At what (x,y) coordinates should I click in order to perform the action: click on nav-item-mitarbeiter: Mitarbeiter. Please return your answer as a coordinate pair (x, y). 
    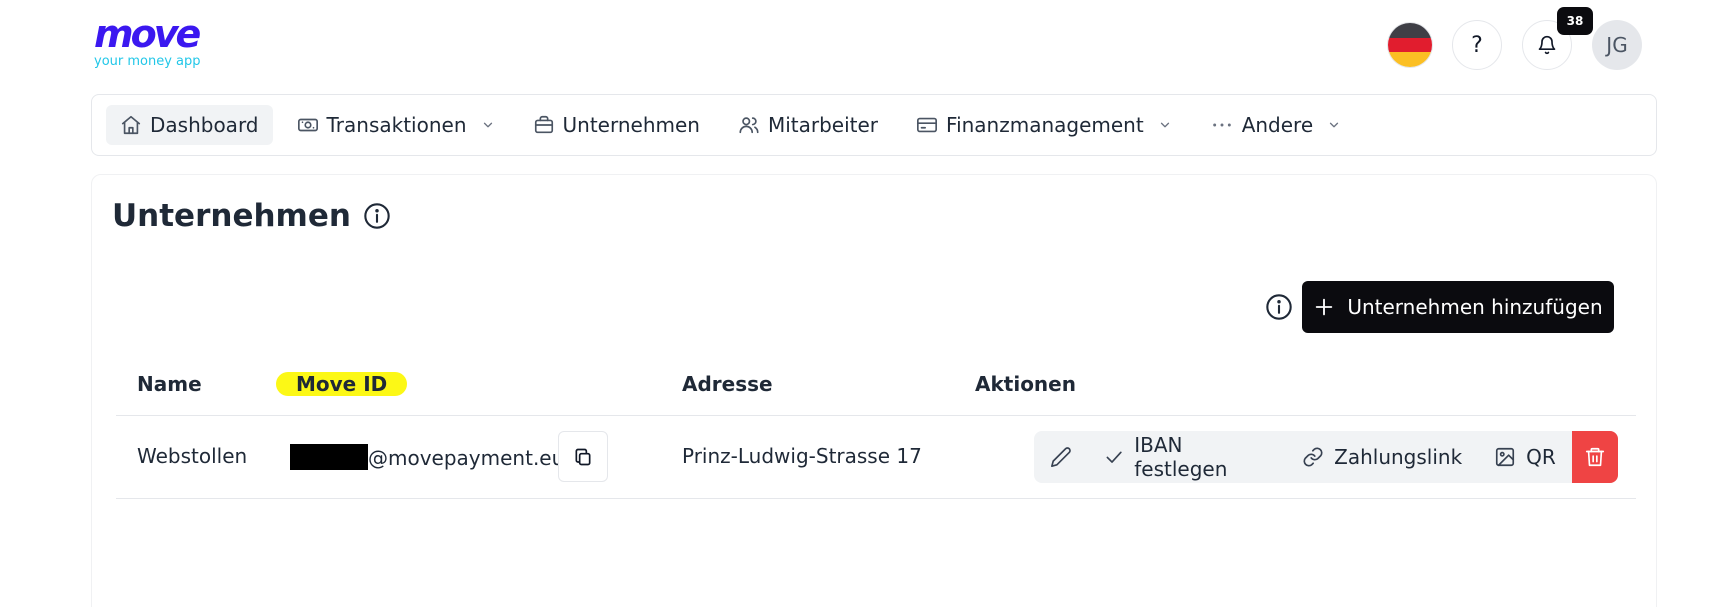
    Looking at the image, I should click on (808, 125).